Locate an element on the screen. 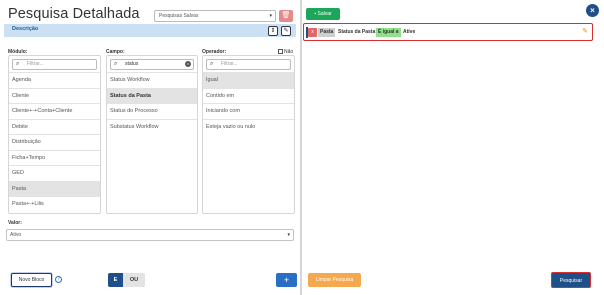 This screenshot has height=295, width=604. new-block-button: Novo Bloco is located at coordinates (31, 280).